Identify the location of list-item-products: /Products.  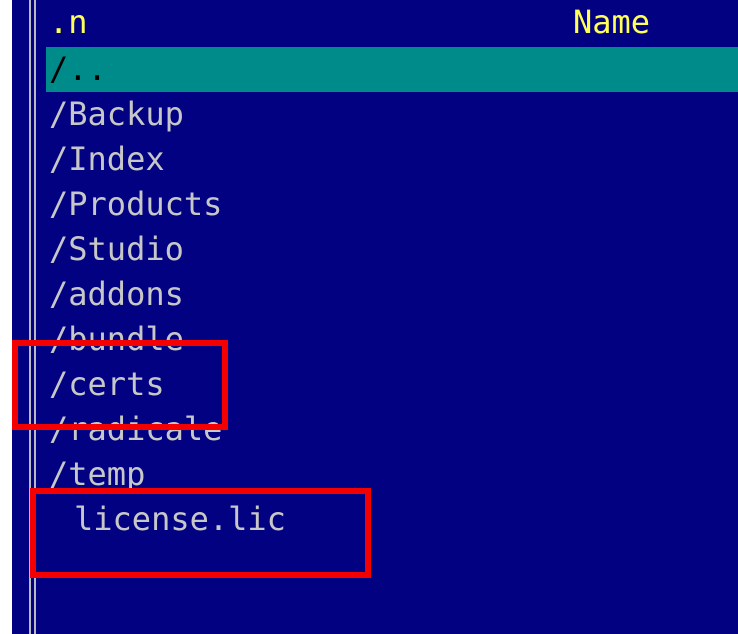
(392, 204).